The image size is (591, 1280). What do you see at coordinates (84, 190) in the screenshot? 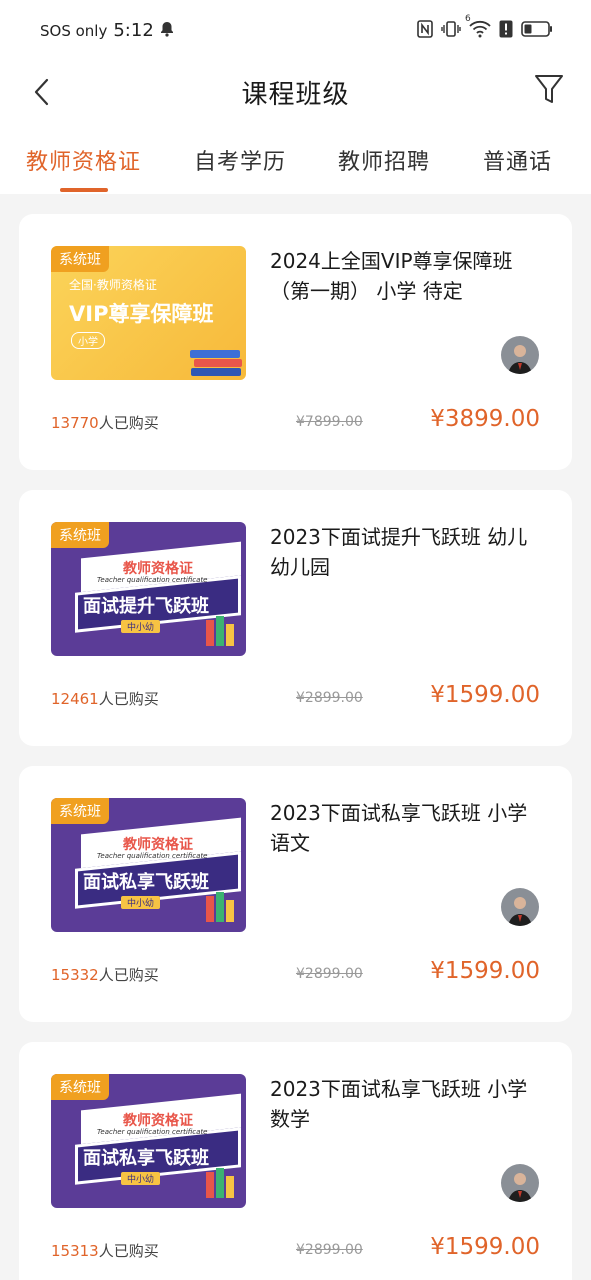
I see `active-tab-indicator` at bounding box center [84, 190].